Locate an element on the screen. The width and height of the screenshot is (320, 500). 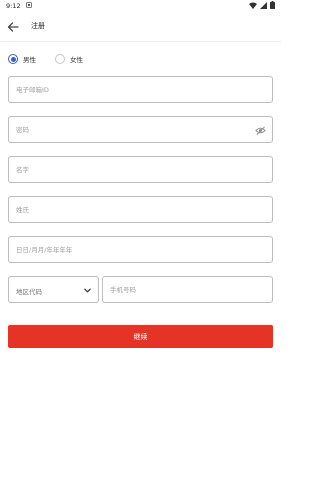
page-title: 注册 is located at coordinates (38, 26).